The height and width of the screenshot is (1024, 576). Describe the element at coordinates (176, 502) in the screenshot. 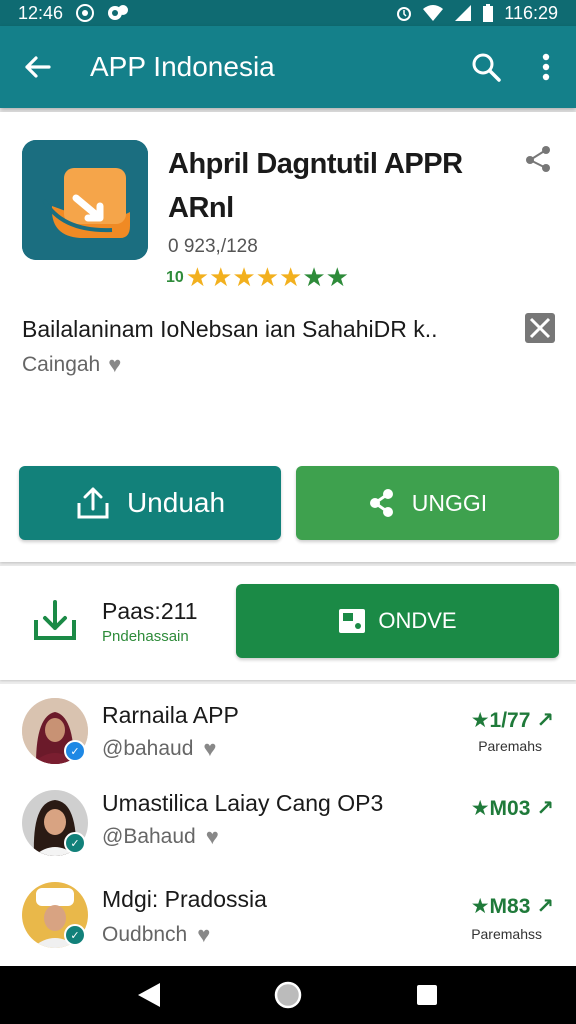

I see `download-button-label: Unduah` at that location.